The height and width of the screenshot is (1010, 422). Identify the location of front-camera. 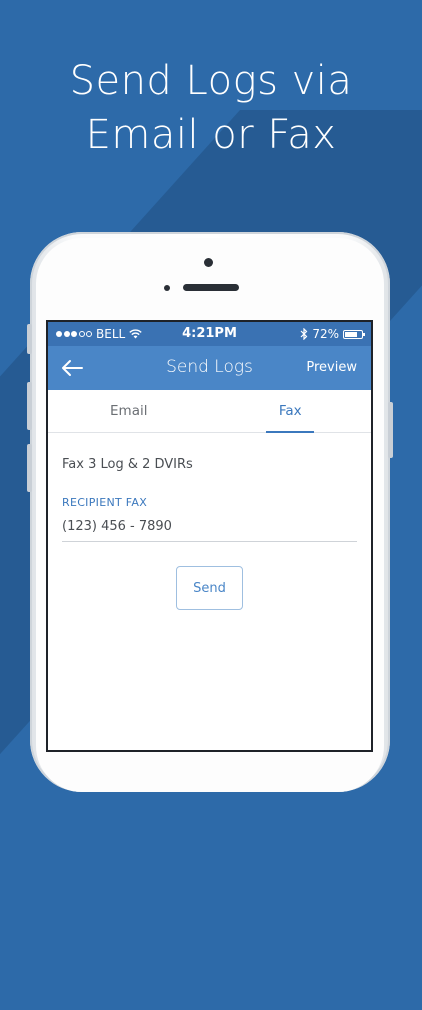
(208, 262).